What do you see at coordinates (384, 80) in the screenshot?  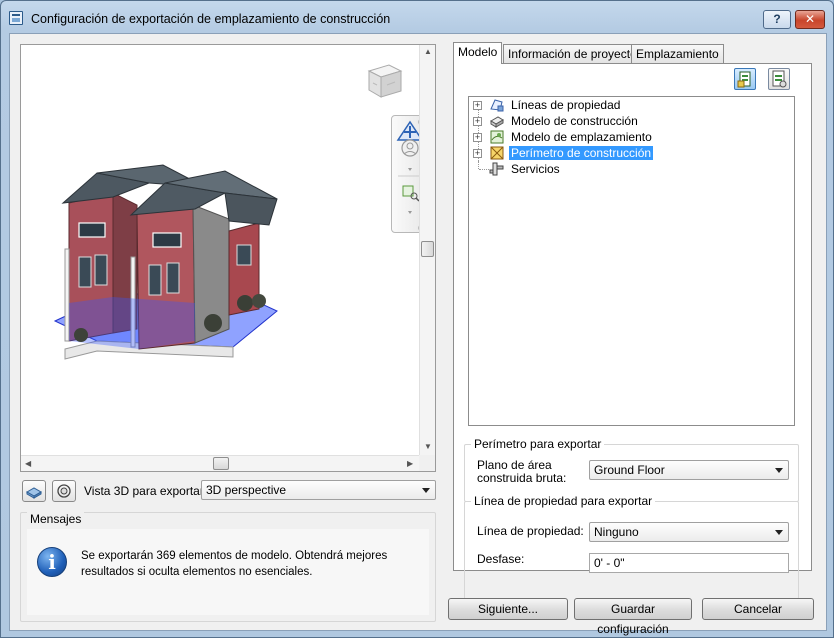 I see `viewcube-icon` at bounding box center [384, 80].